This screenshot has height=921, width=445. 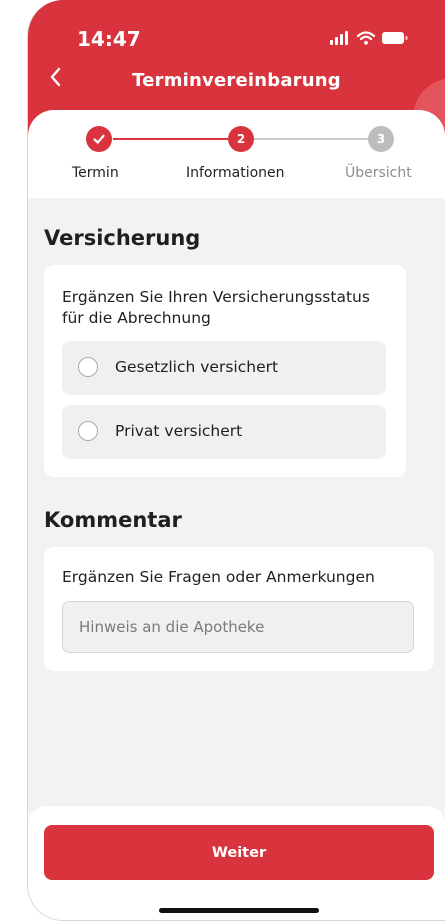 I want to click on stepper: 2 3 Termin Informationen Übersicht, so click(x=236, y=154).